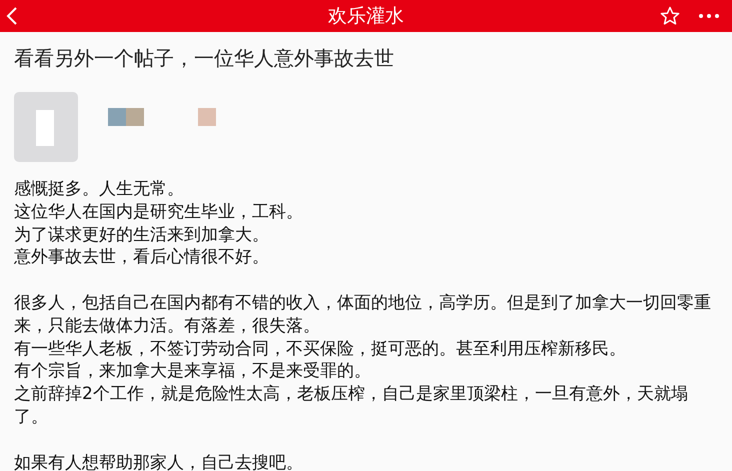  Describe the element at coordinates (159, 212) in the screenshot. I see `post-text: 这位华人在国内是研究生毕业，工科。` at that location.